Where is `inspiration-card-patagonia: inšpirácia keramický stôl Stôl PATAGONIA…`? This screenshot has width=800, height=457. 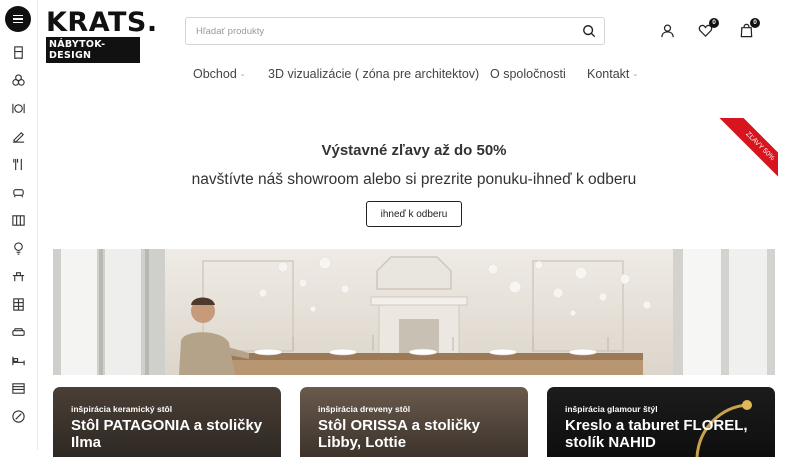 inspiration-card-patagonia: inšpirácia keramický stôl Stôl PATAGONIA… is located at coordinates (167, 422).